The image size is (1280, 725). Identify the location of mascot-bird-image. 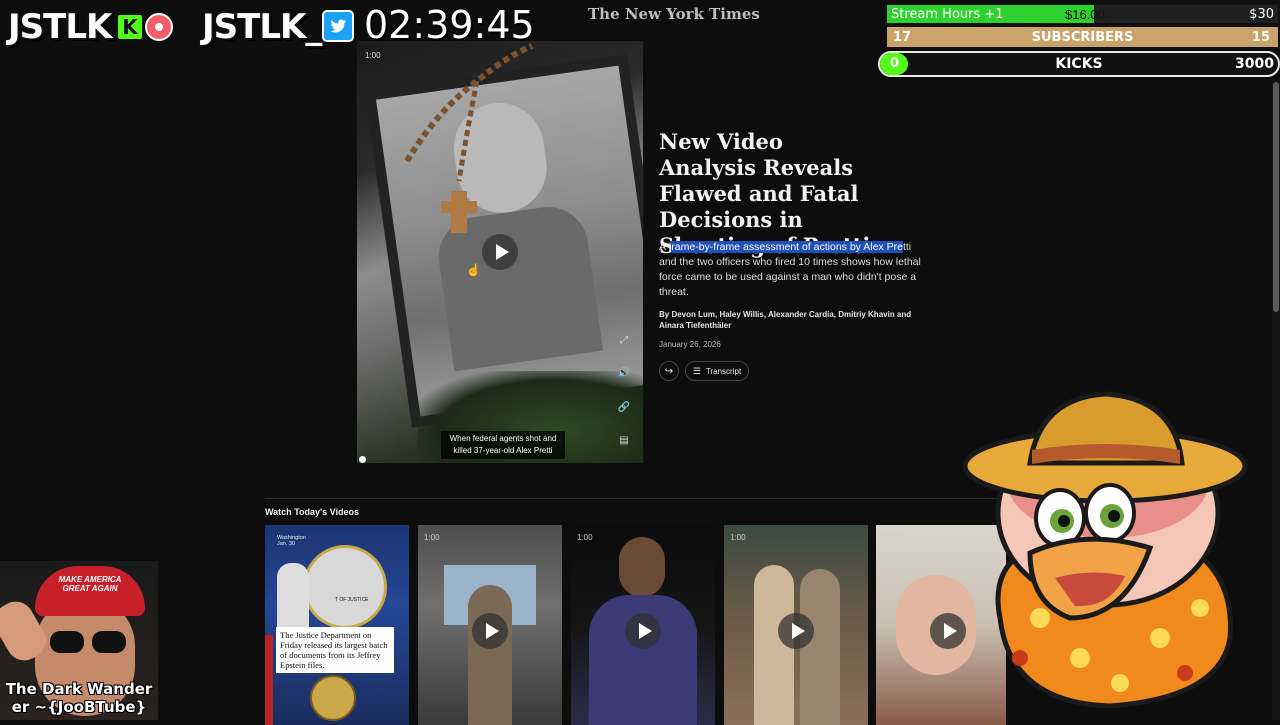
(1105, 549).